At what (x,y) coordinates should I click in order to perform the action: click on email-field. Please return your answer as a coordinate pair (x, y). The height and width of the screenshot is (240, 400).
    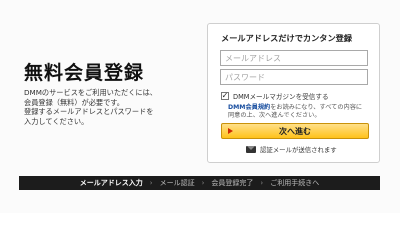
    Looking at the image, I should click on (294, 58).